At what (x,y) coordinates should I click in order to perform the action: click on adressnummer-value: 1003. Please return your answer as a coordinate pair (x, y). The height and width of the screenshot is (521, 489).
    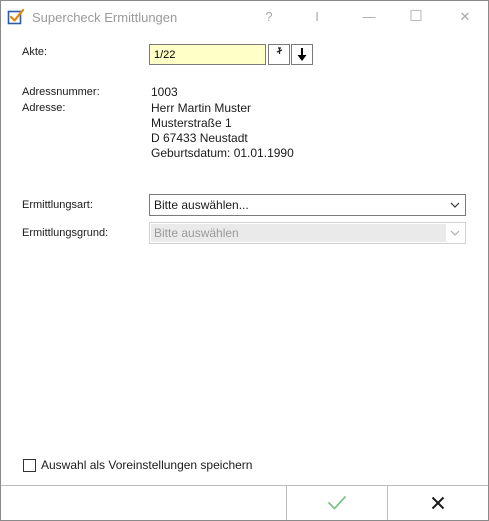
    Looking at the image, I should click on (164, 92).